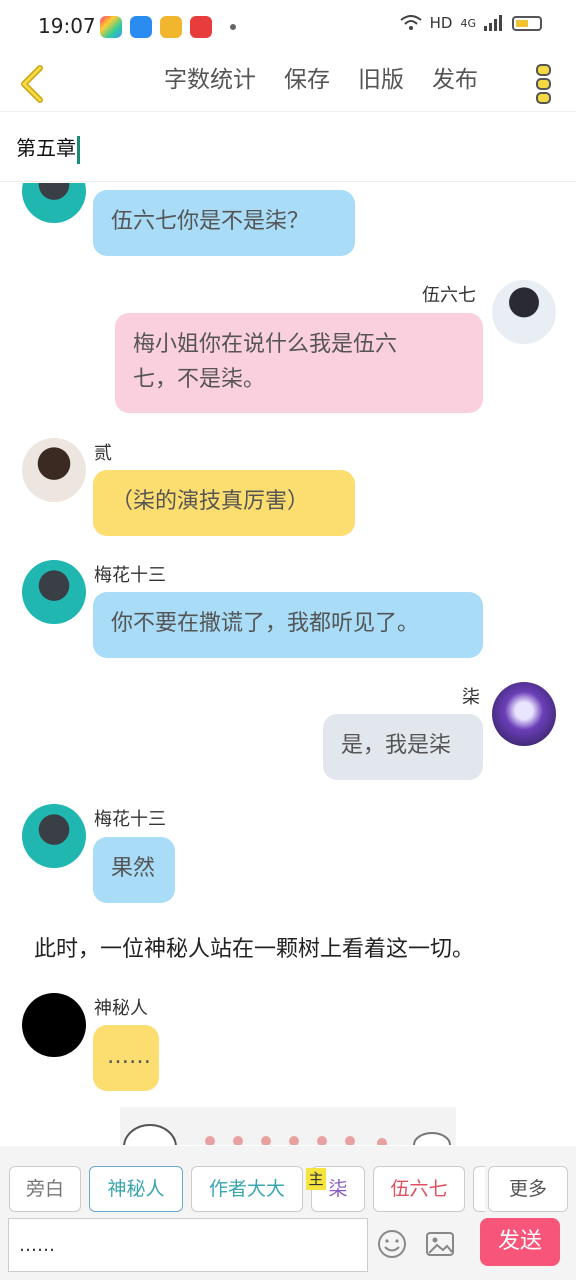 The height and width of the screenshot is (1280, 576). Describe the element at coordinates (254, 947) in the screenshot. I see `narration-text: 此时，一位神秘人站在一颗树上看着这一切。` at that location.